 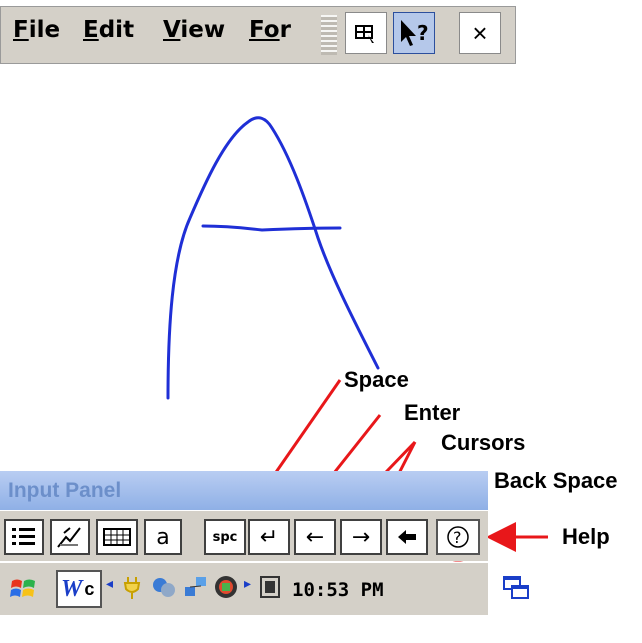 I want to click on cascade-windows-icon, so click(x=516, y=587).